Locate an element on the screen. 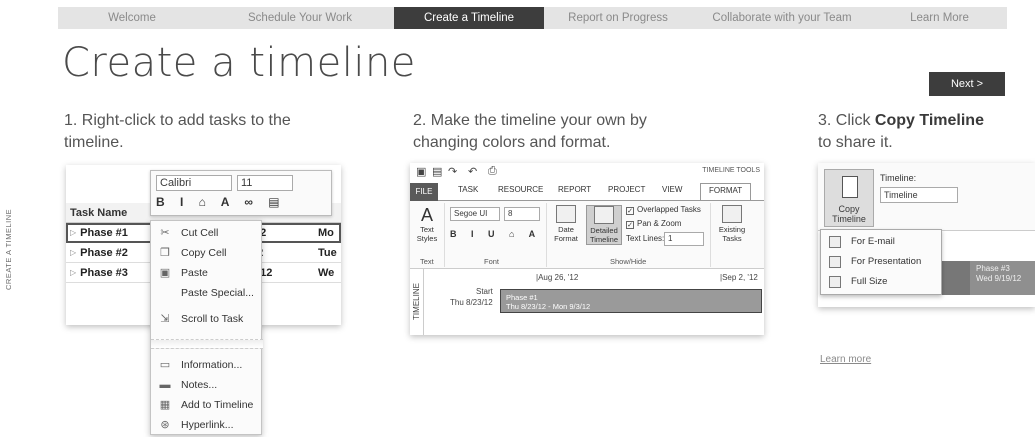 The height and width of the screenshot is (437, 1035). menu-paste: ▣ Paste is located at coordinates (207, 273).